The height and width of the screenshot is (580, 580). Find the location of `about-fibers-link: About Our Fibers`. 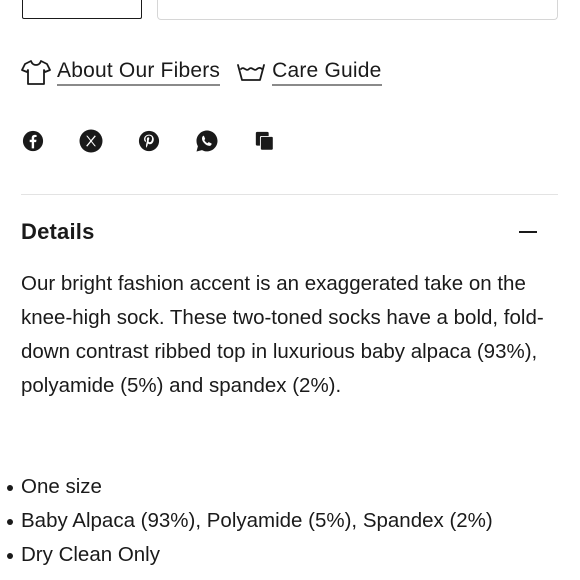

about-fibers-link: About Our Fibers is located at coordinates (121, 72).